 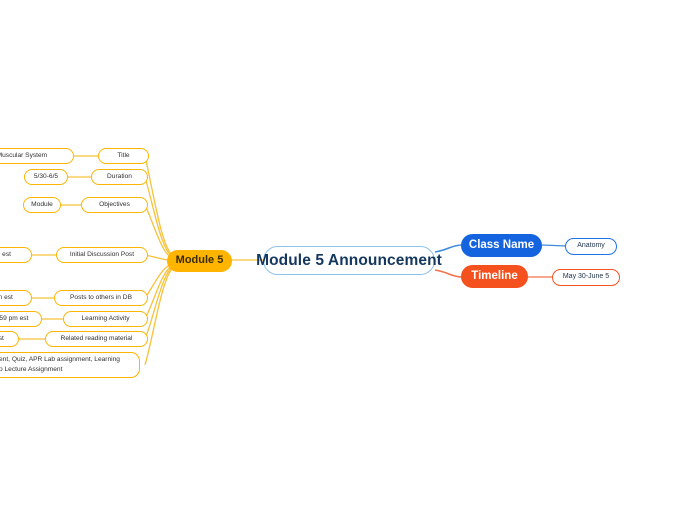 I want to click on subnode-initial-discussion-post: Initial Discussion Post, so click(x=102, y=255).